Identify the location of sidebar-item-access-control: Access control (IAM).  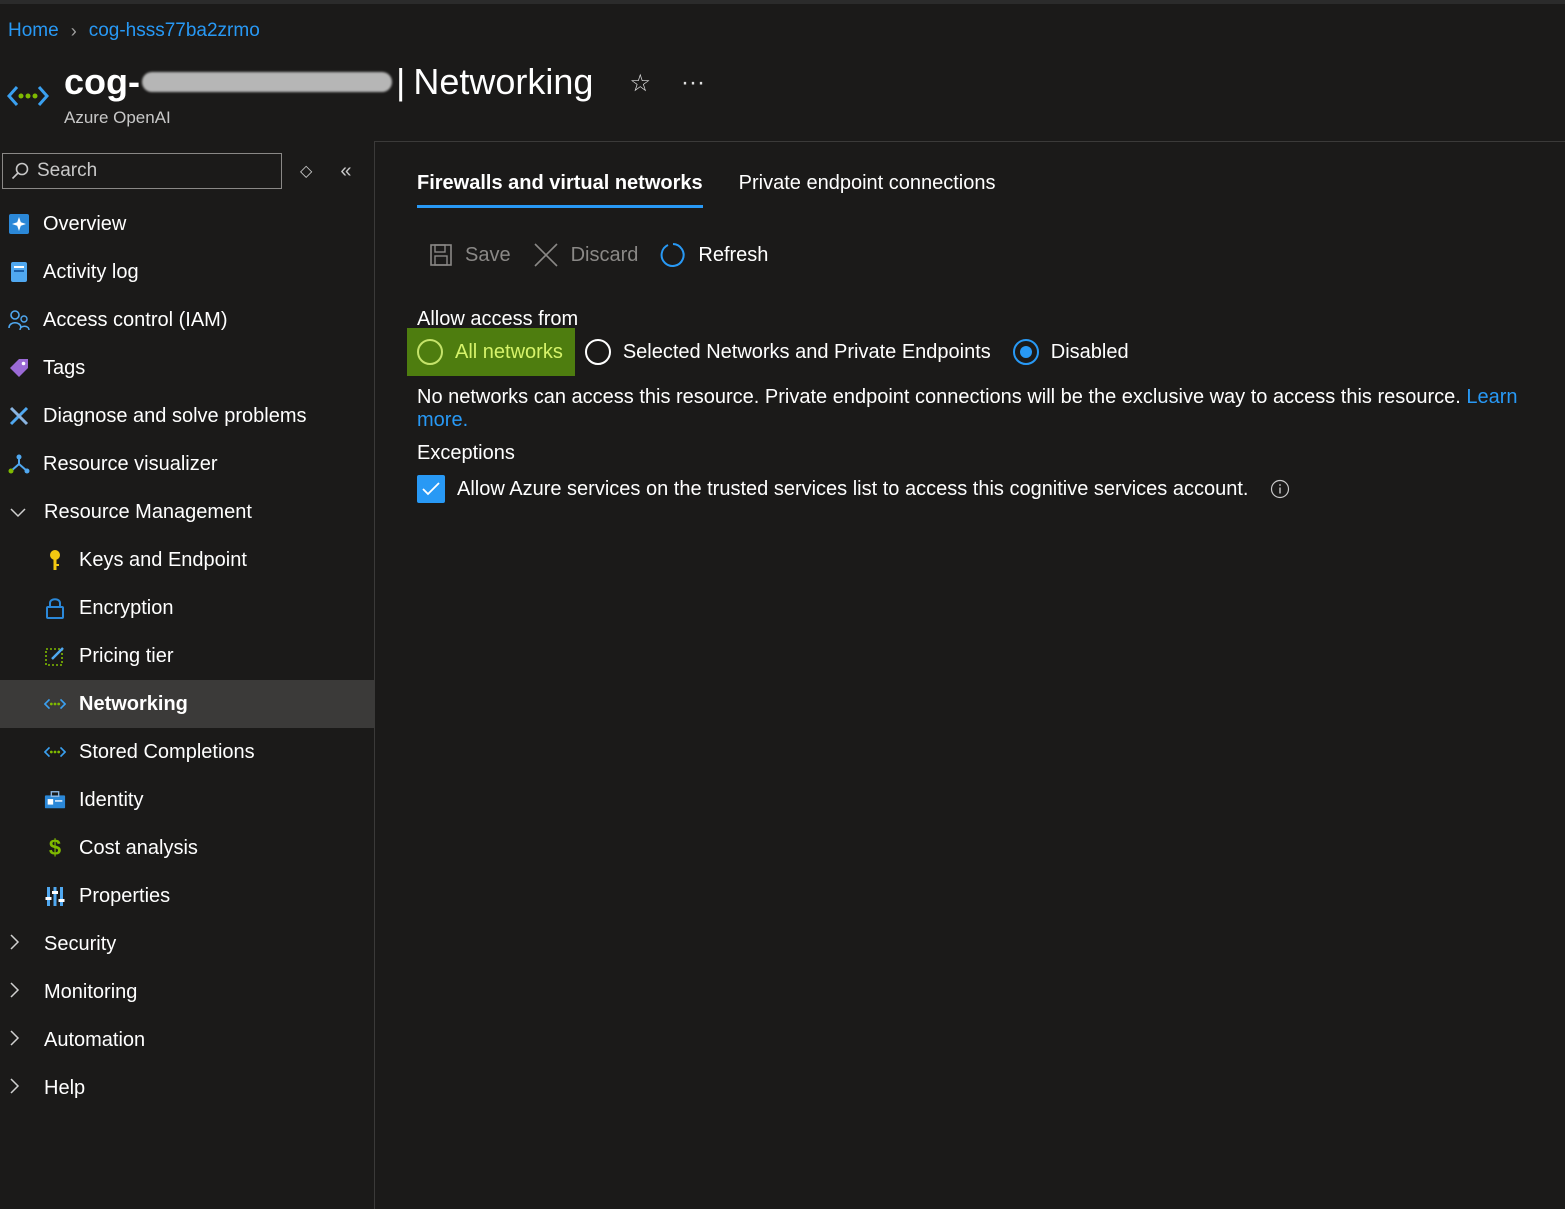
(187, 320).